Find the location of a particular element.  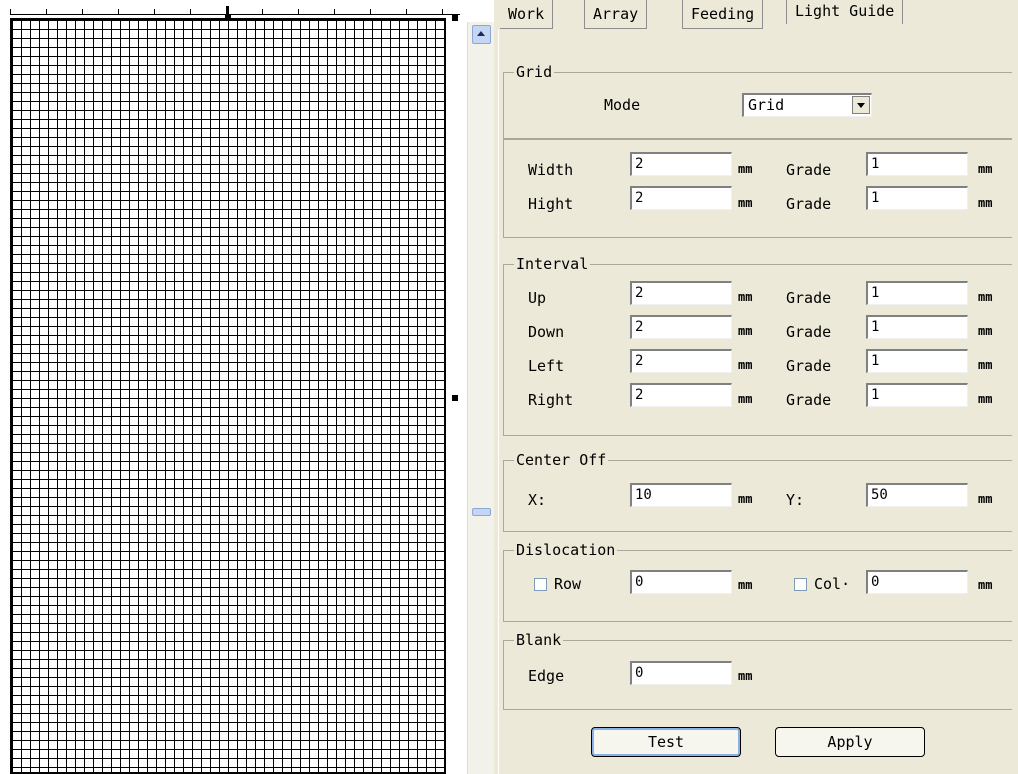

edge-unit: mm is located at coordinates (745, 676).